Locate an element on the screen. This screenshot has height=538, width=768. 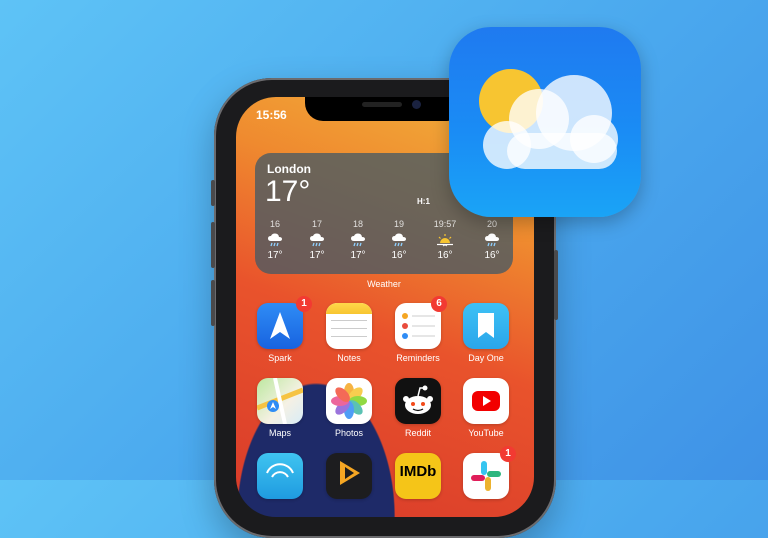
forecast-hour: 19:57 16° is located at coordinates (445, 240).